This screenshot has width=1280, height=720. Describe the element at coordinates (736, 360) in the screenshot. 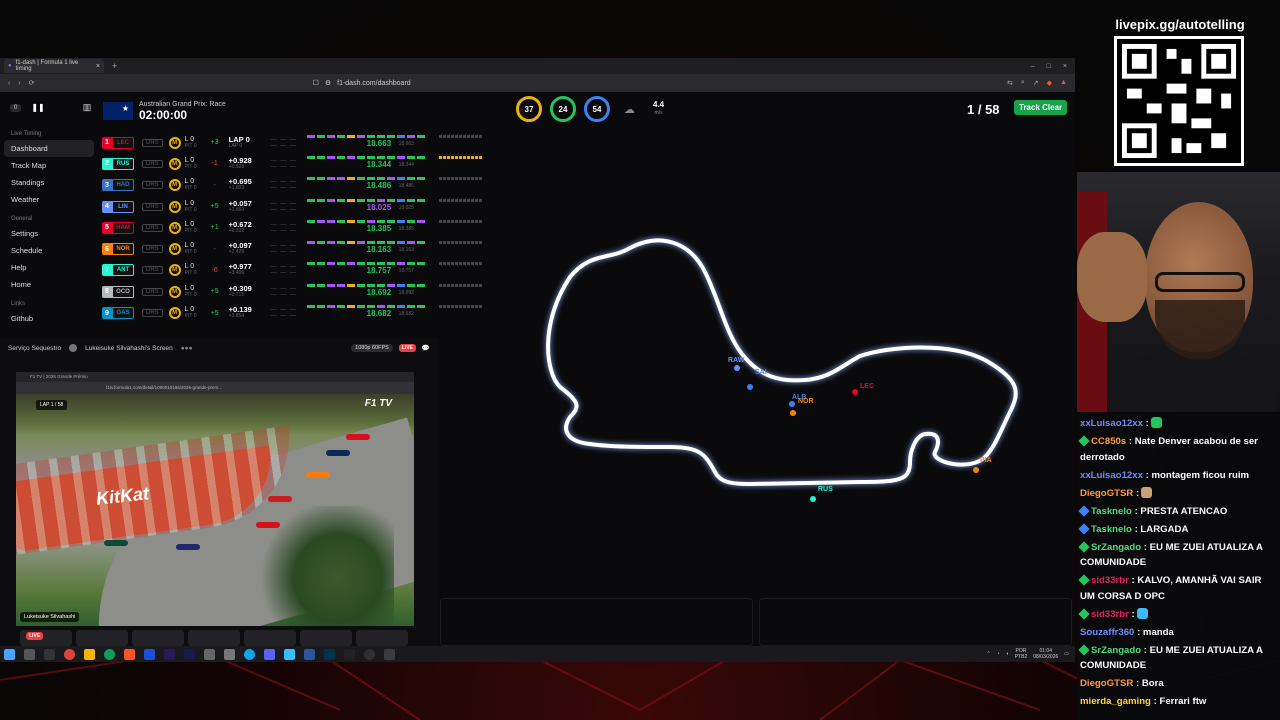

I see `driver-label: RAW` at that location.